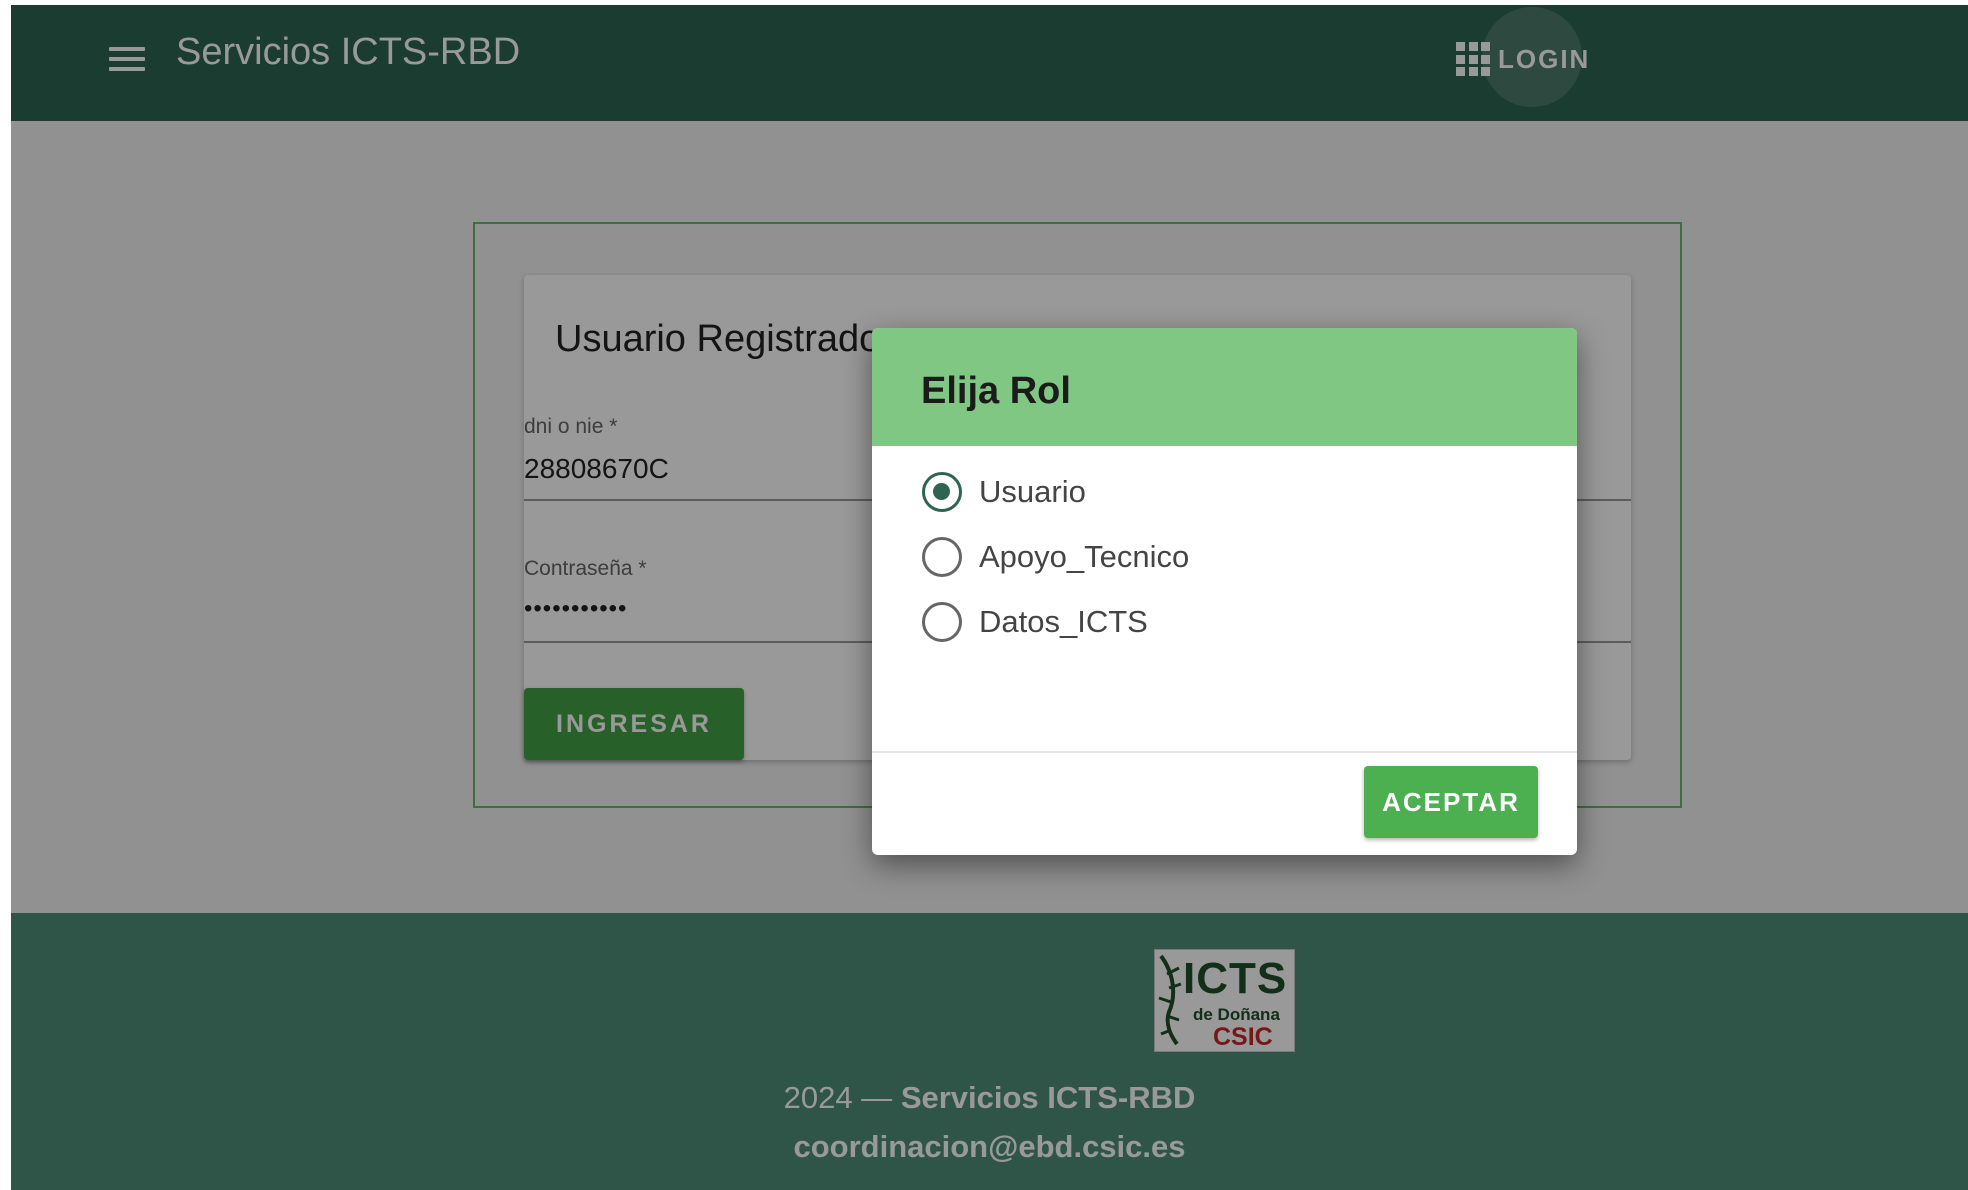 Image resolution: width=1968 pixels, height=1190 pixels. Describe the element at coordinates (996, 391) in the screenshot. I see `dialog-title: Elija Rol` at that location.